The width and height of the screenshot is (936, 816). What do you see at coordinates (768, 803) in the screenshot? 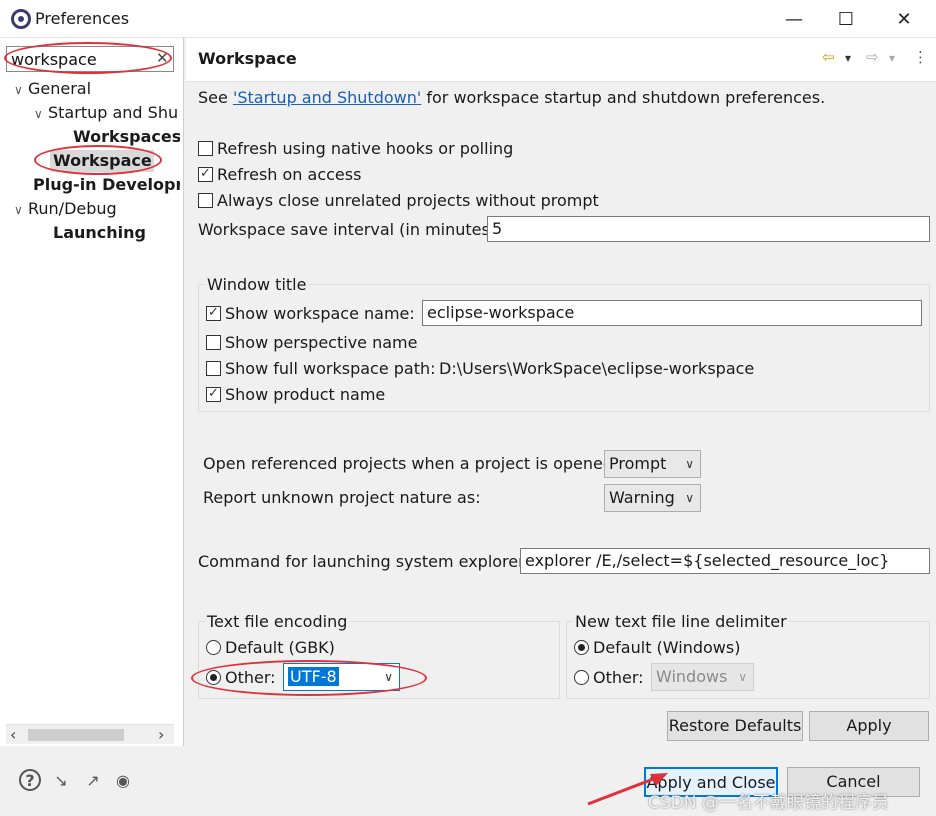
I see `watermark: CSDN @一名不戴眼镜的程序员` at bounding box center [768, 803].